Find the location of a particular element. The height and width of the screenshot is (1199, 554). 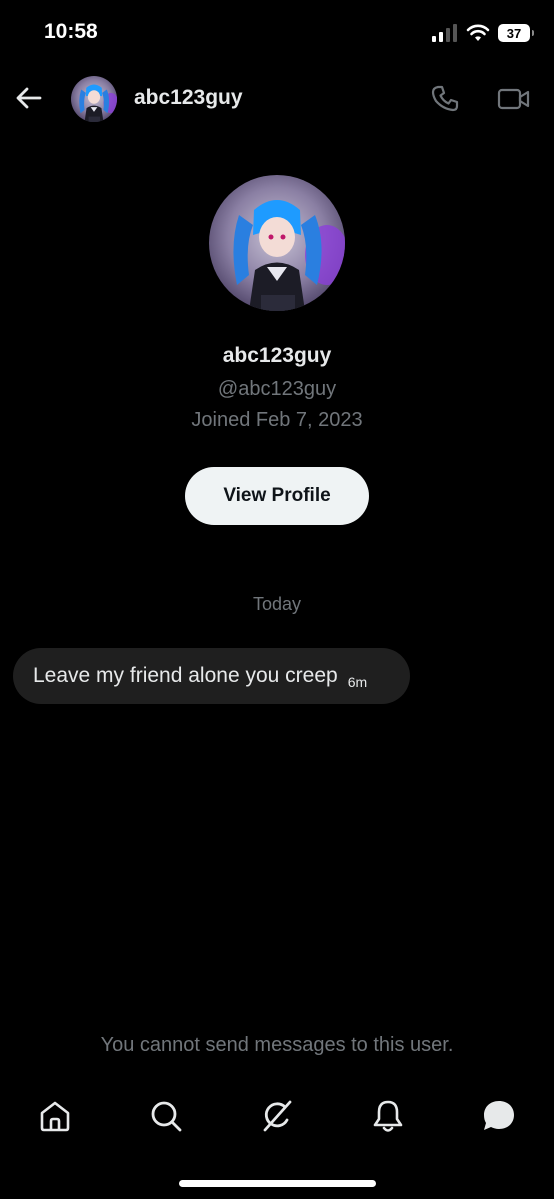

wifi-icon is located at coordinates (478, 32).